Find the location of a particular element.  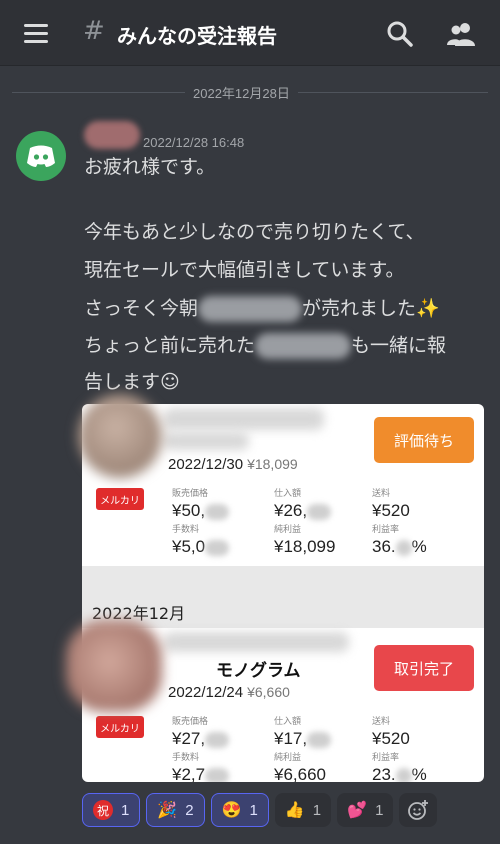

stat-value: ¥17, is located at coordinates (303, 739).